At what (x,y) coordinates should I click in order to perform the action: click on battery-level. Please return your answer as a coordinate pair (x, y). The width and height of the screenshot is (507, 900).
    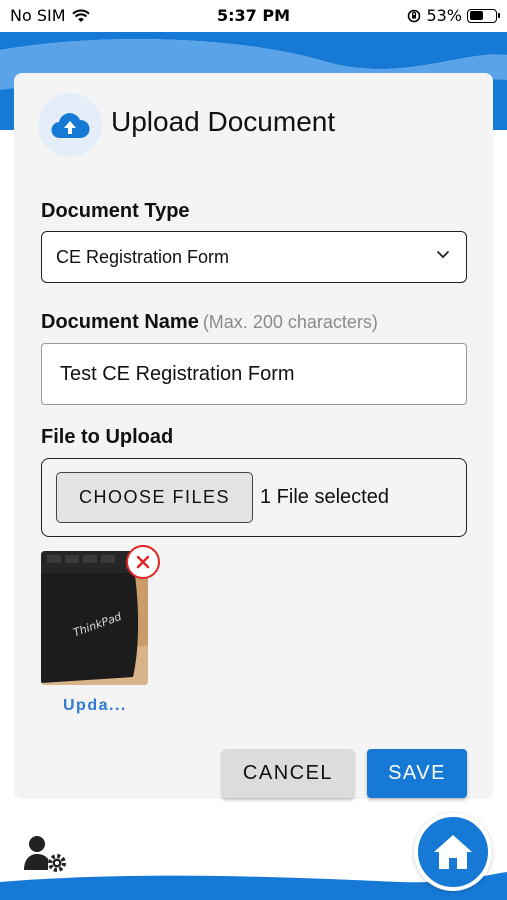
    Looking at the image, I should click on (476, 15).